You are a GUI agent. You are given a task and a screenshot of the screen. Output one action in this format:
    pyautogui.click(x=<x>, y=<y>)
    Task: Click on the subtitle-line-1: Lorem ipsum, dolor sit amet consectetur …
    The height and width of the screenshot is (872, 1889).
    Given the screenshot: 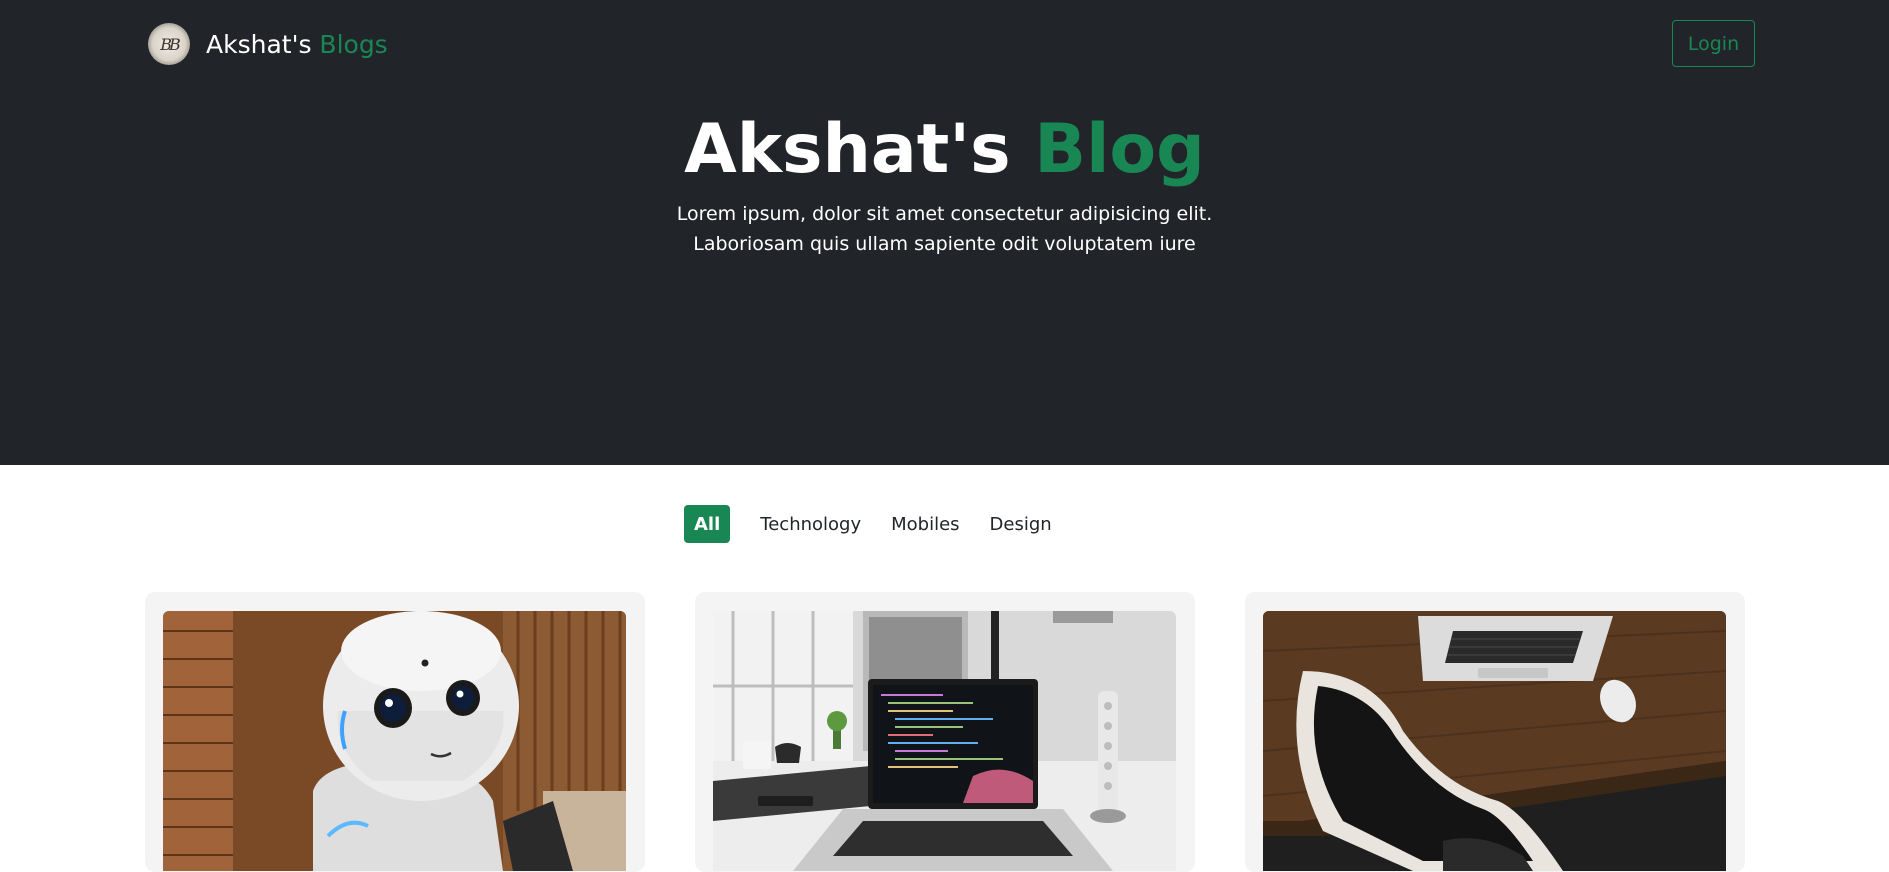 What is the action you would take?
    pyautogui.click(x=944, y=214)
    